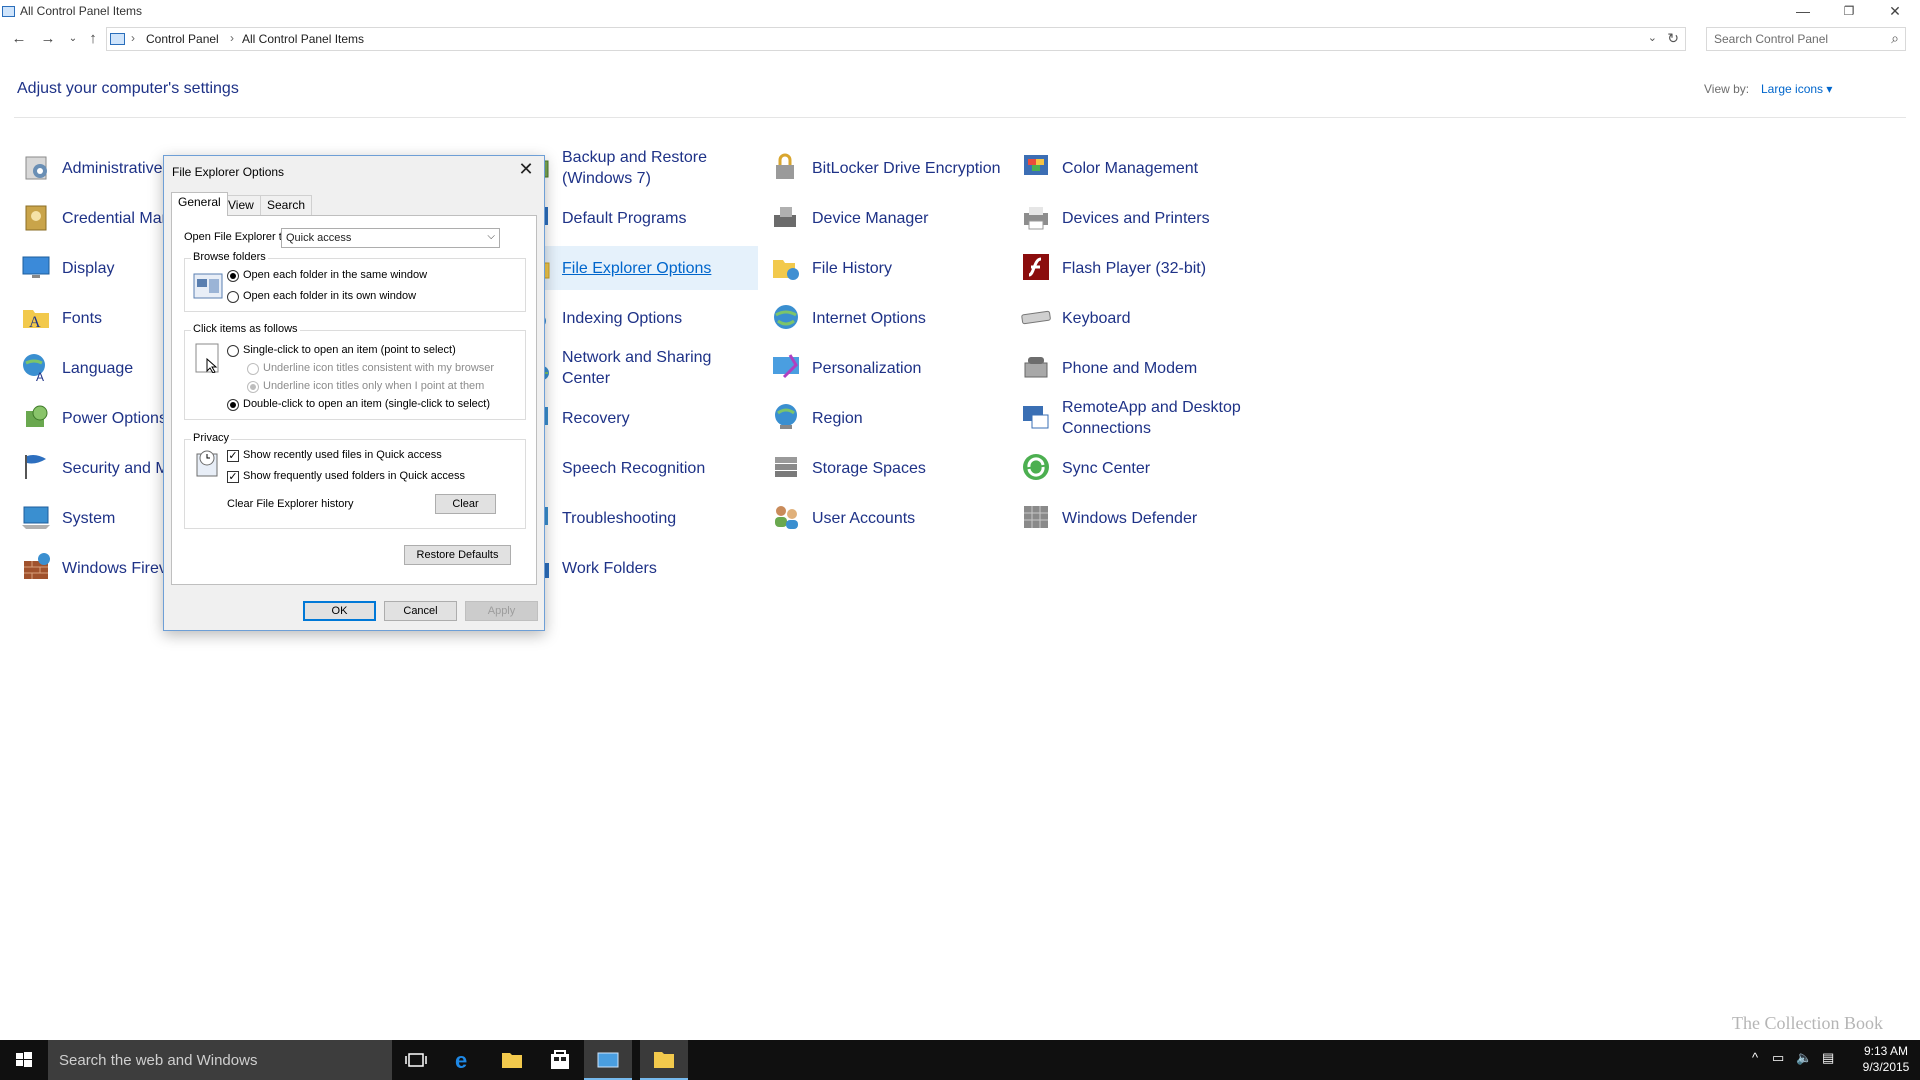 This screenshot has height=1080, width=1920. What do you see at coordinates (253, 369) in the screenshot?
I see `underline-browser-radio` at bounding box center [253, 369].